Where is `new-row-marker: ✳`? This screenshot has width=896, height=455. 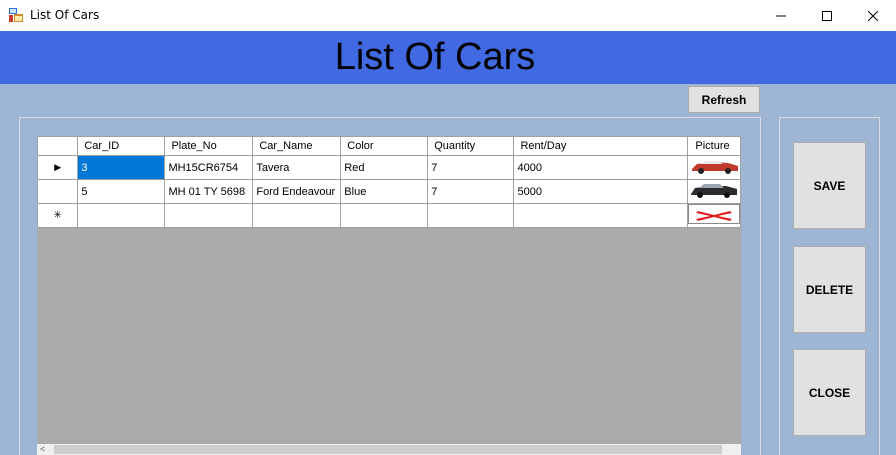 new-row-marker: ✳ is located at coordinates (58, 215).